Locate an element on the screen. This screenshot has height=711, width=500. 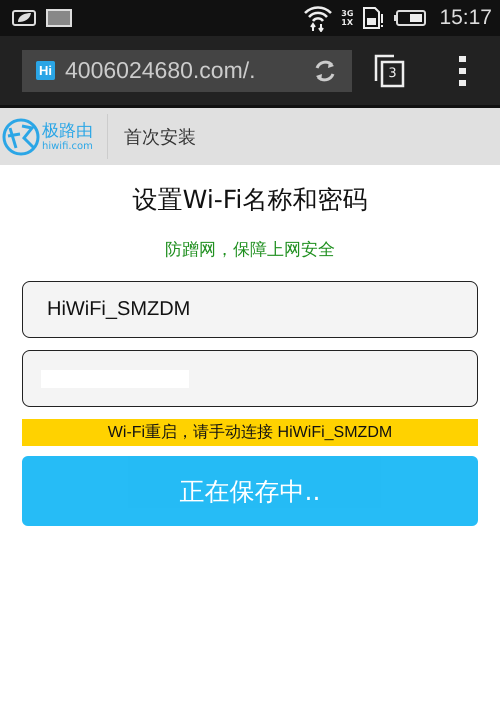
sim-card-icon is located at coordinates (373, 18).